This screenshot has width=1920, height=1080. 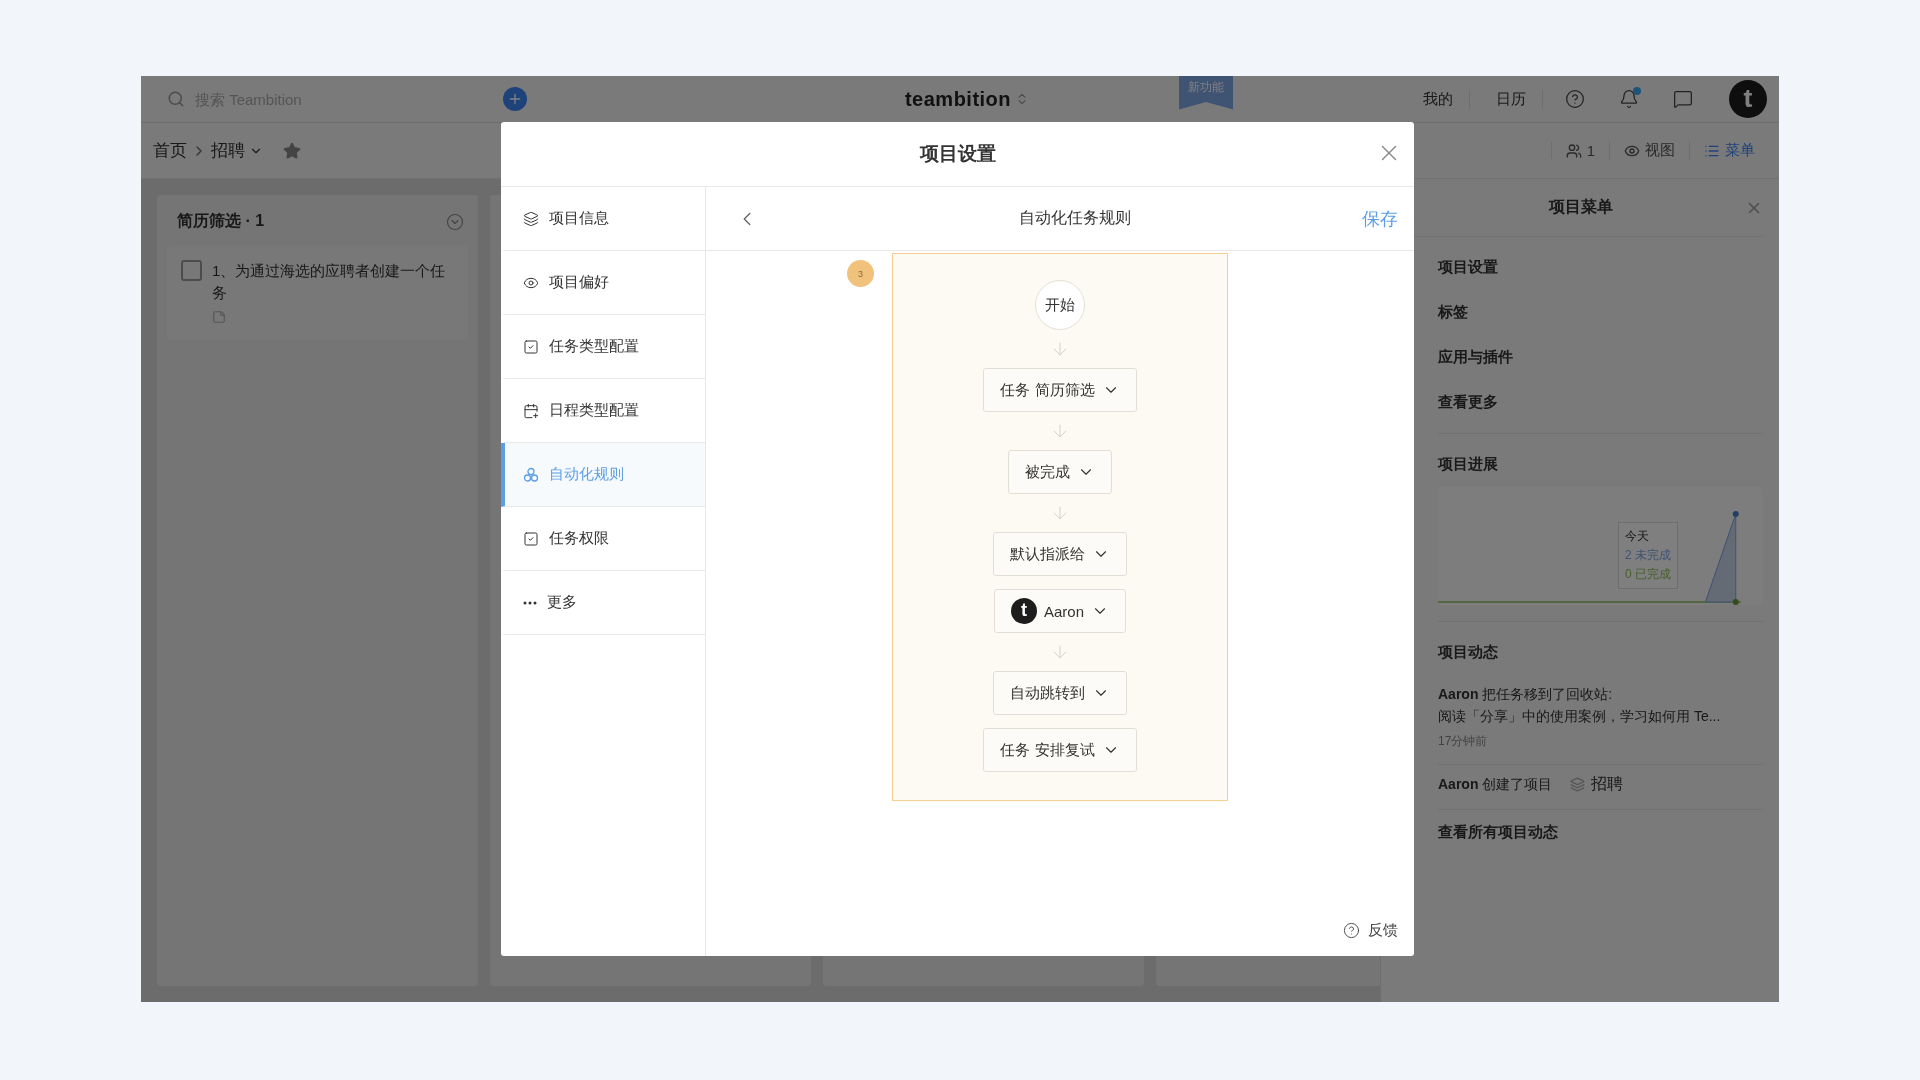 What do you see at coordinates (329, 282) in the screenshot?
I see `task-title: 1、为通过海选的应聘者创建一个任务` at bounding box center [329, 282].